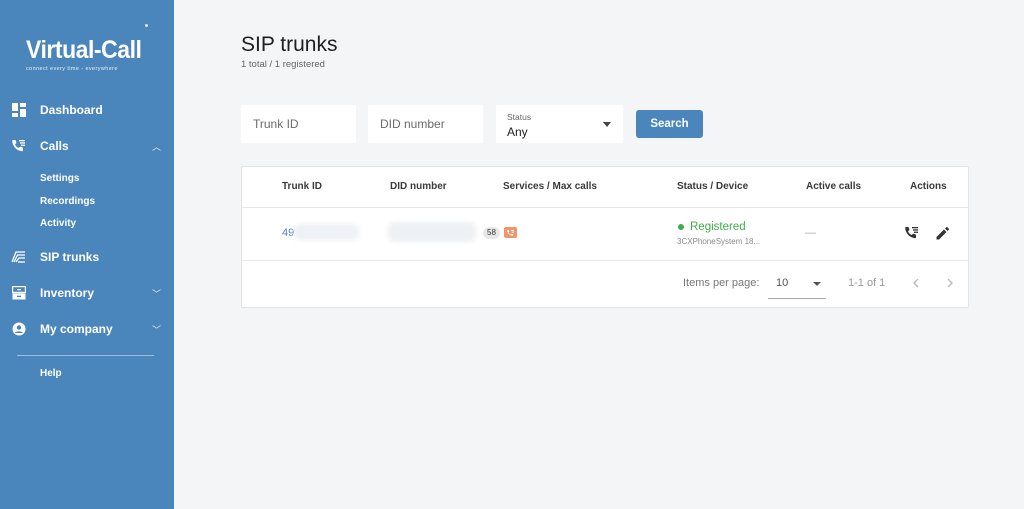 The height and width of the screenshot is (509, 1024). I want to click on did-number-input, so click(425, 124).